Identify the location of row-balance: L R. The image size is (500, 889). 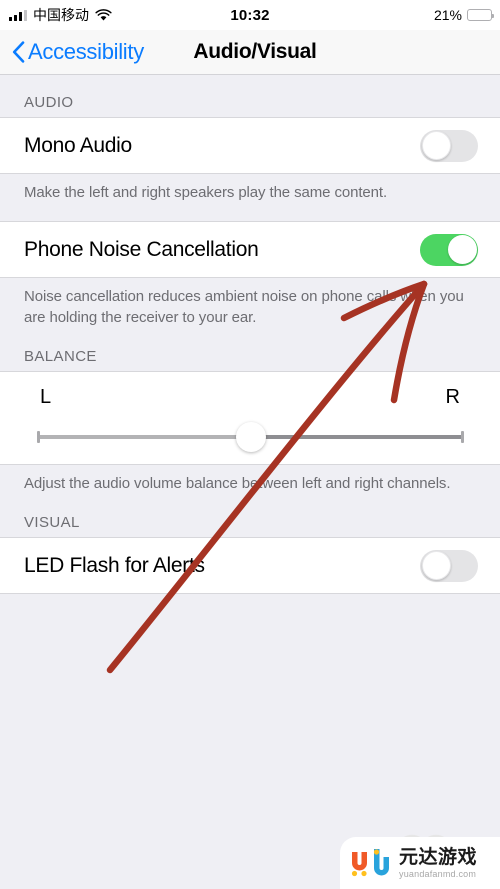
(250, 417).